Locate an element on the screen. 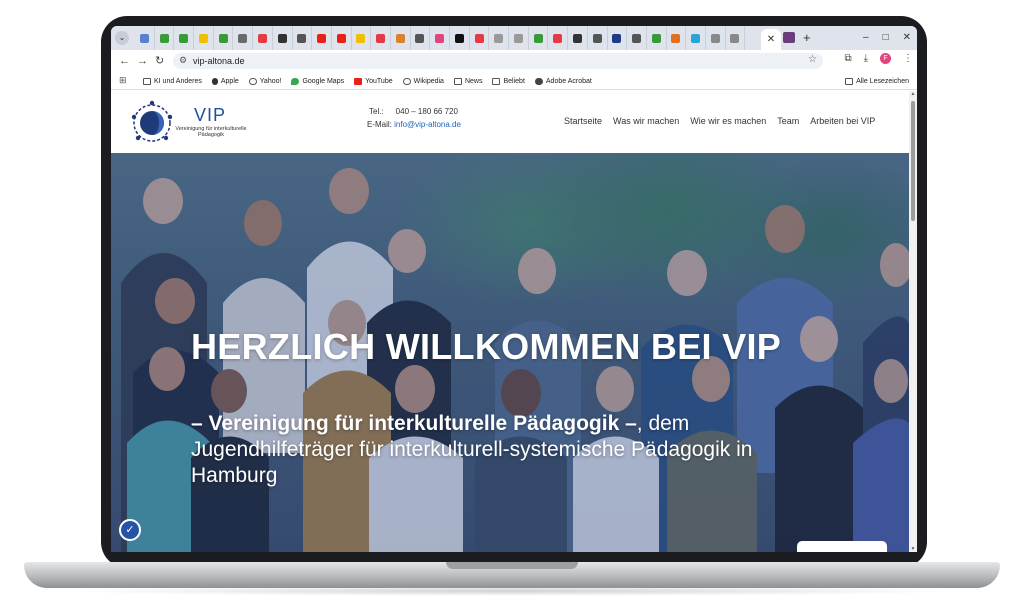 The width and height of the screenshot is (1024, 612). site-info-icon: ⚙ is located at coordinates (183, 60).